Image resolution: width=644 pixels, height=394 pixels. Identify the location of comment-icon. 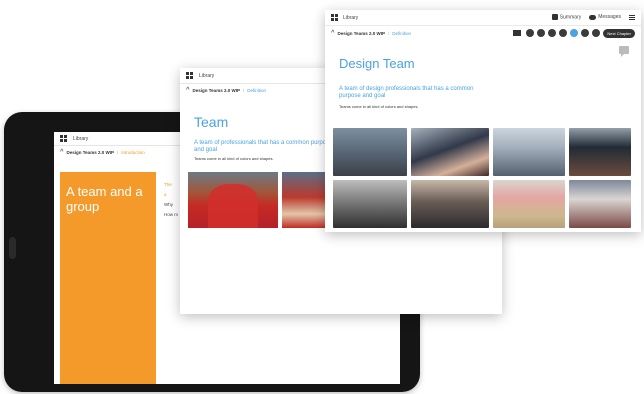
(624, 51).